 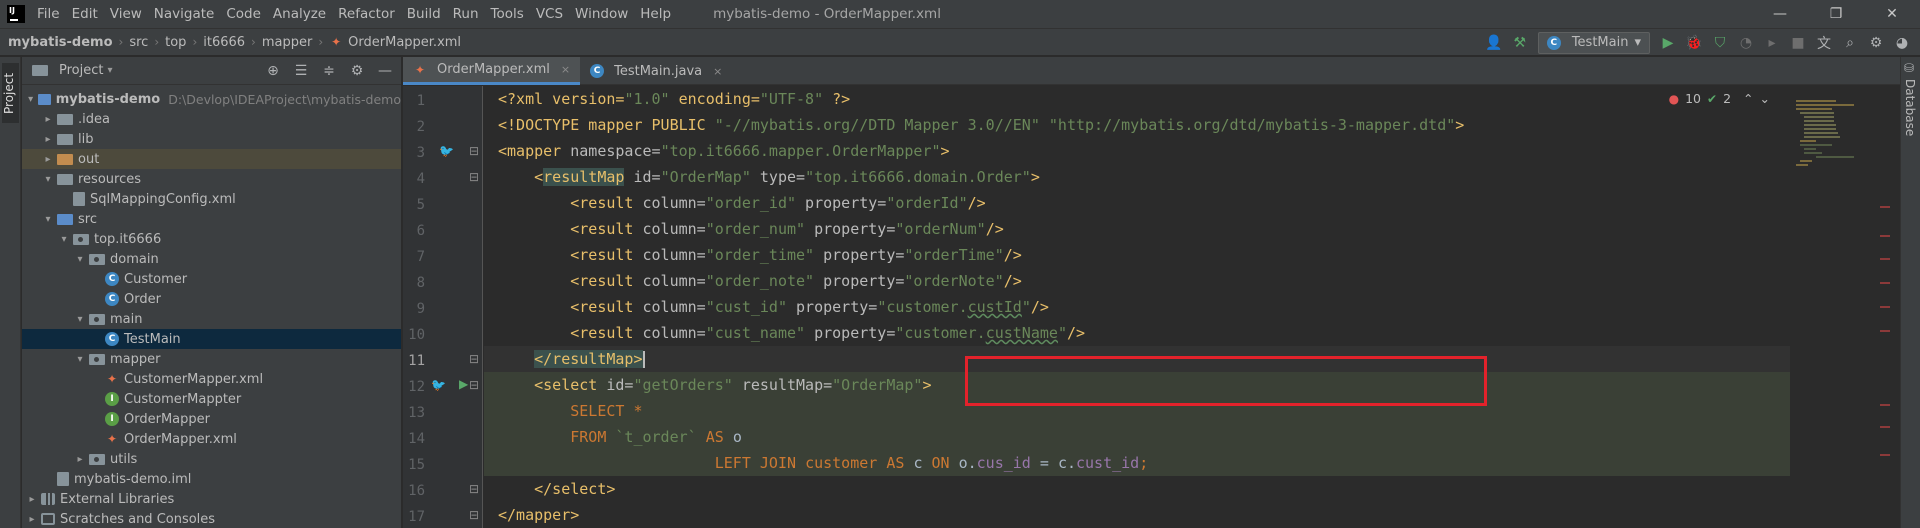 What do you see at coordinates (1720, 43) in the screenshot?
I see `coverage-icon: ⛉` at bounding box center [1720, 43].